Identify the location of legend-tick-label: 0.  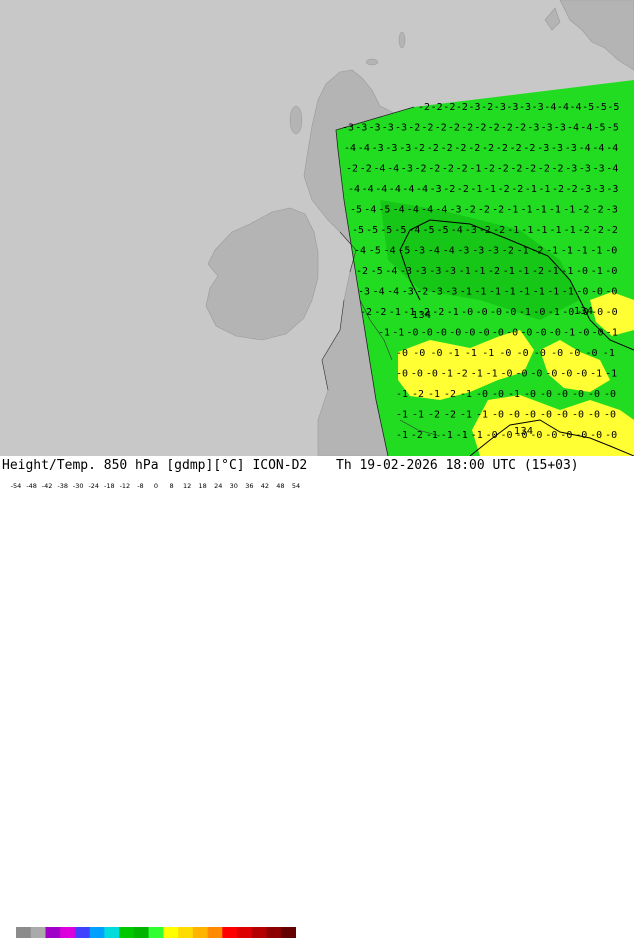
(156, 486).